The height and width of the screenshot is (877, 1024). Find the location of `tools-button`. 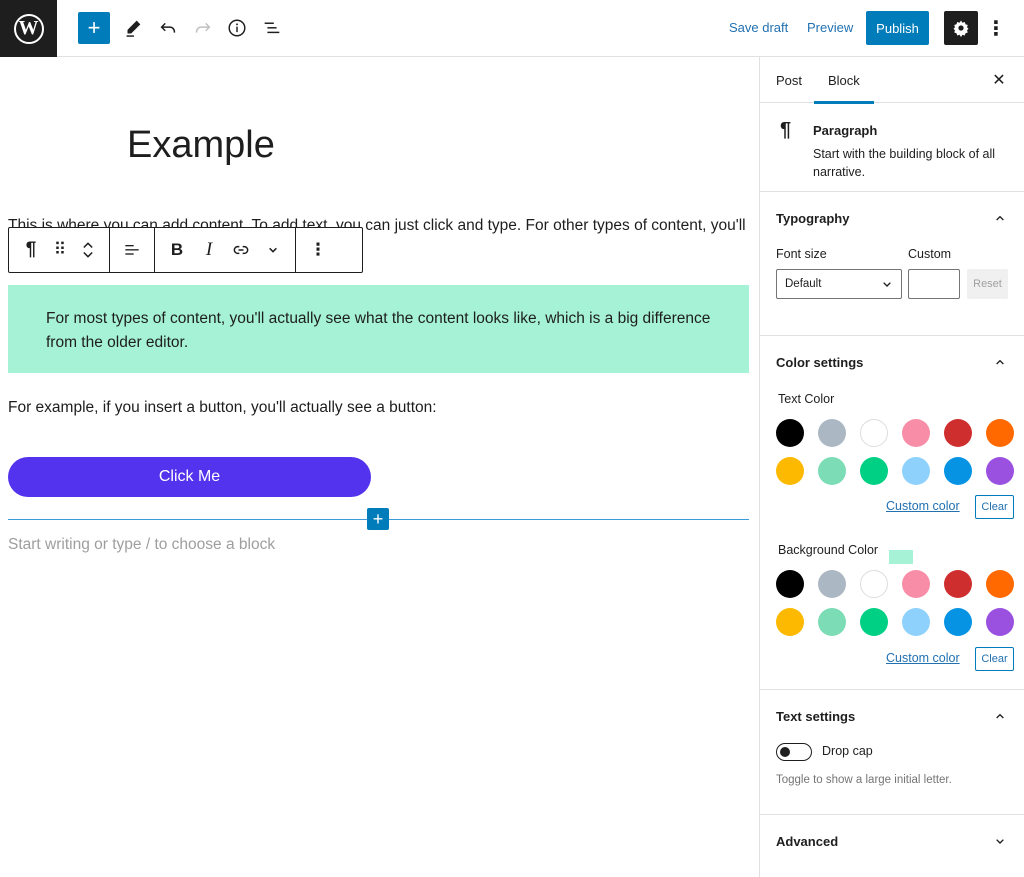

tools-button is located at coordinates (133, 28).